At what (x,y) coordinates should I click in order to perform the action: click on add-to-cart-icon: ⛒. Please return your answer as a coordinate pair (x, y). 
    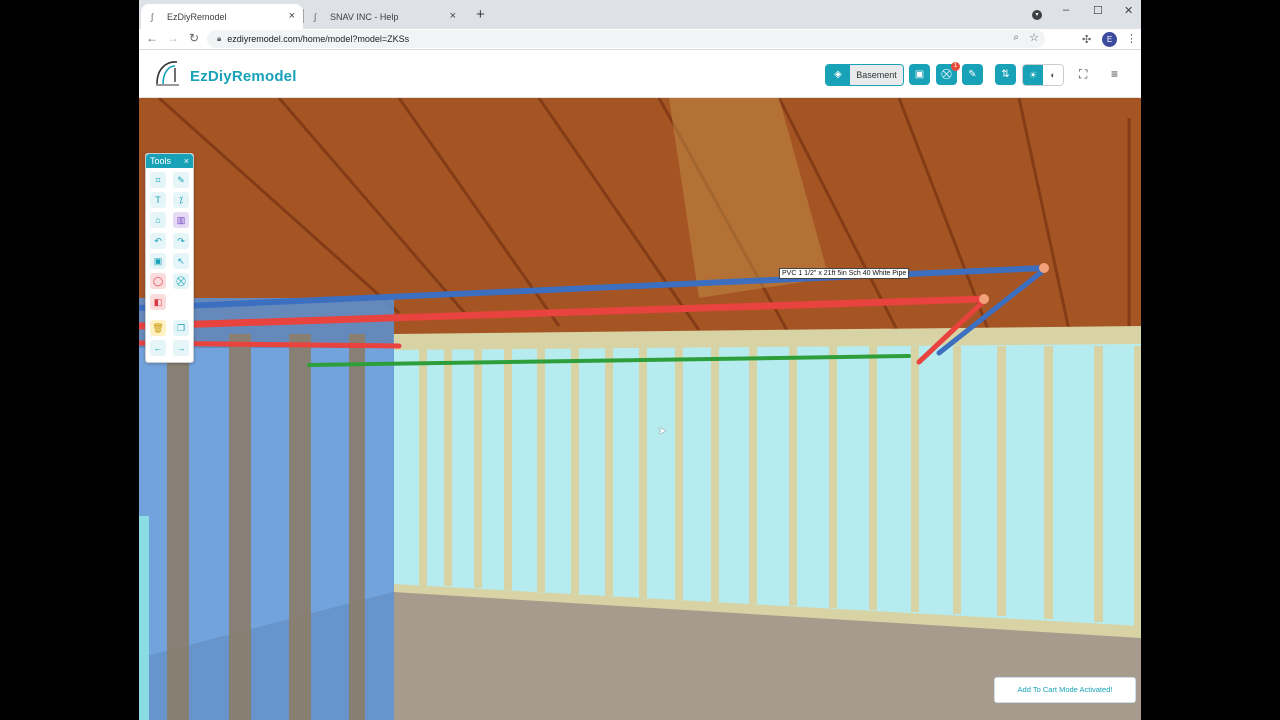
    Looking at the image, I should click on (181, 281).